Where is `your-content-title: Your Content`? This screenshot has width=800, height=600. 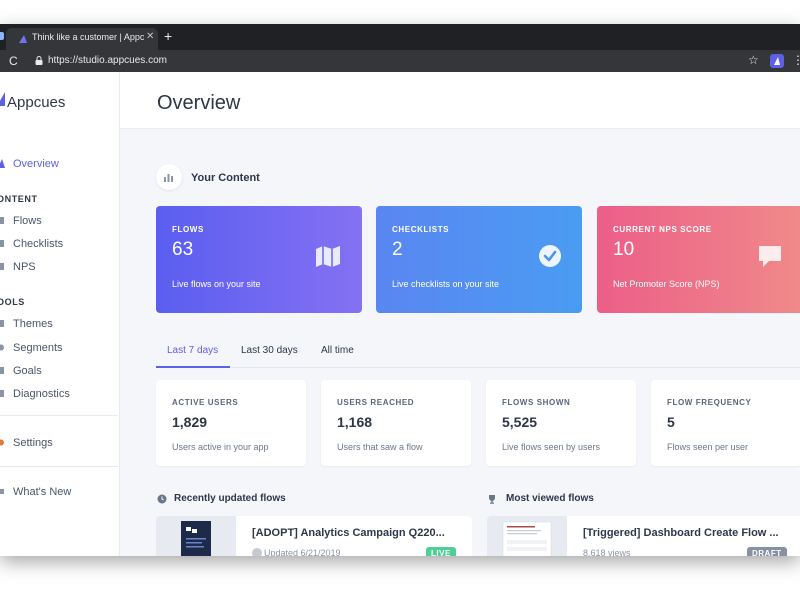 your-content-title: Your Content is located at coordinates (225, 178).